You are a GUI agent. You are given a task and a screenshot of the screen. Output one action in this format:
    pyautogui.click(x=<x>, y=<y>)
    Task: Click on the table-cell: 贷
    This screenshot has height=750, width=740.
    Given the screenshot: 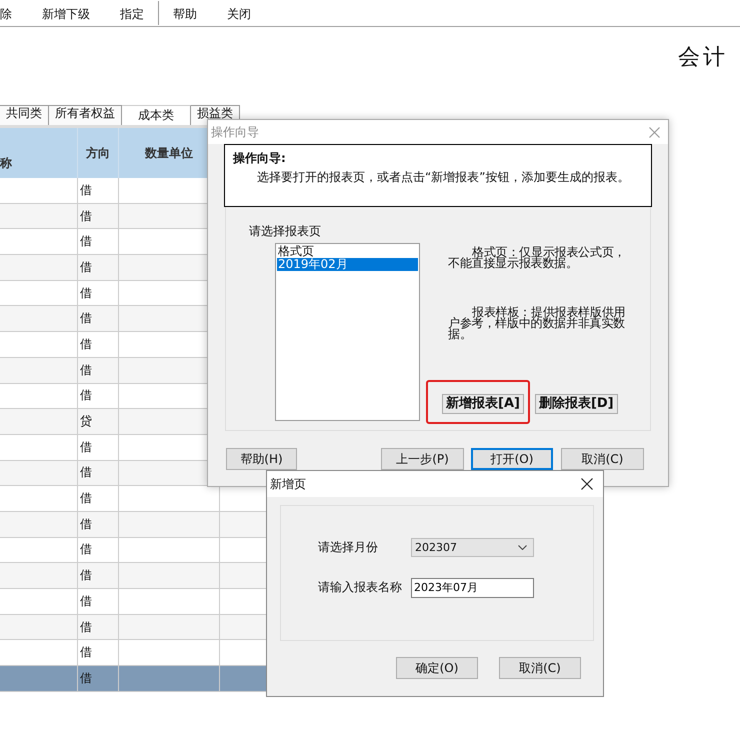 What is the action you would take?
    pyautogui.click(x=98, y=421)
    